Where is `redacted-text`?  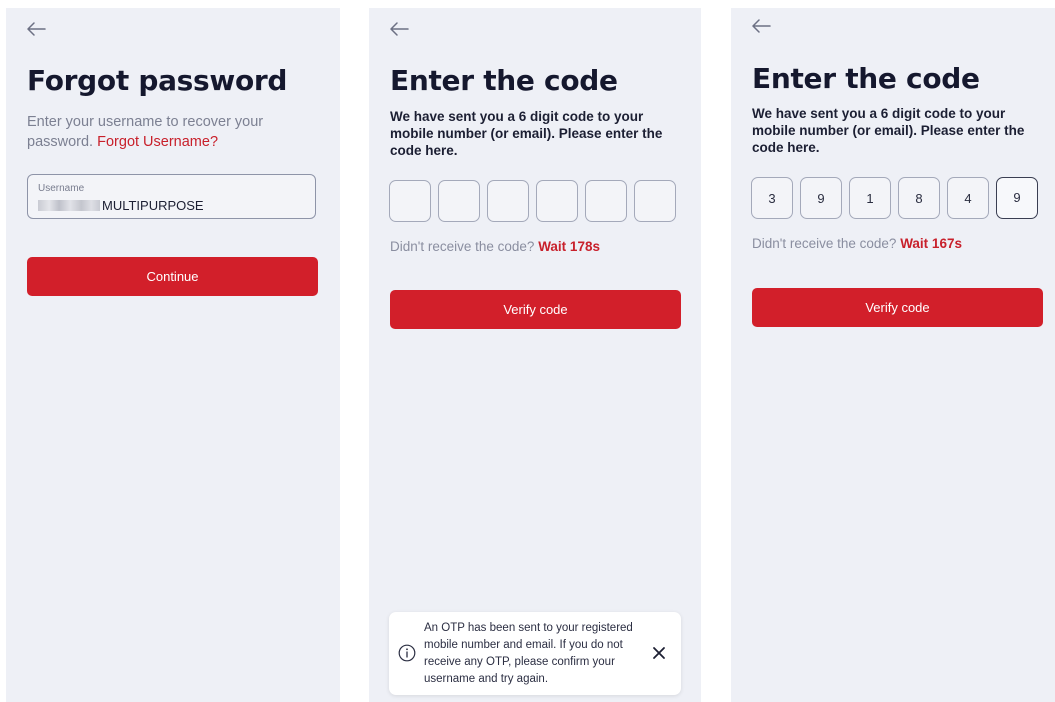
redacted-text is located at coordinates (69, 205).